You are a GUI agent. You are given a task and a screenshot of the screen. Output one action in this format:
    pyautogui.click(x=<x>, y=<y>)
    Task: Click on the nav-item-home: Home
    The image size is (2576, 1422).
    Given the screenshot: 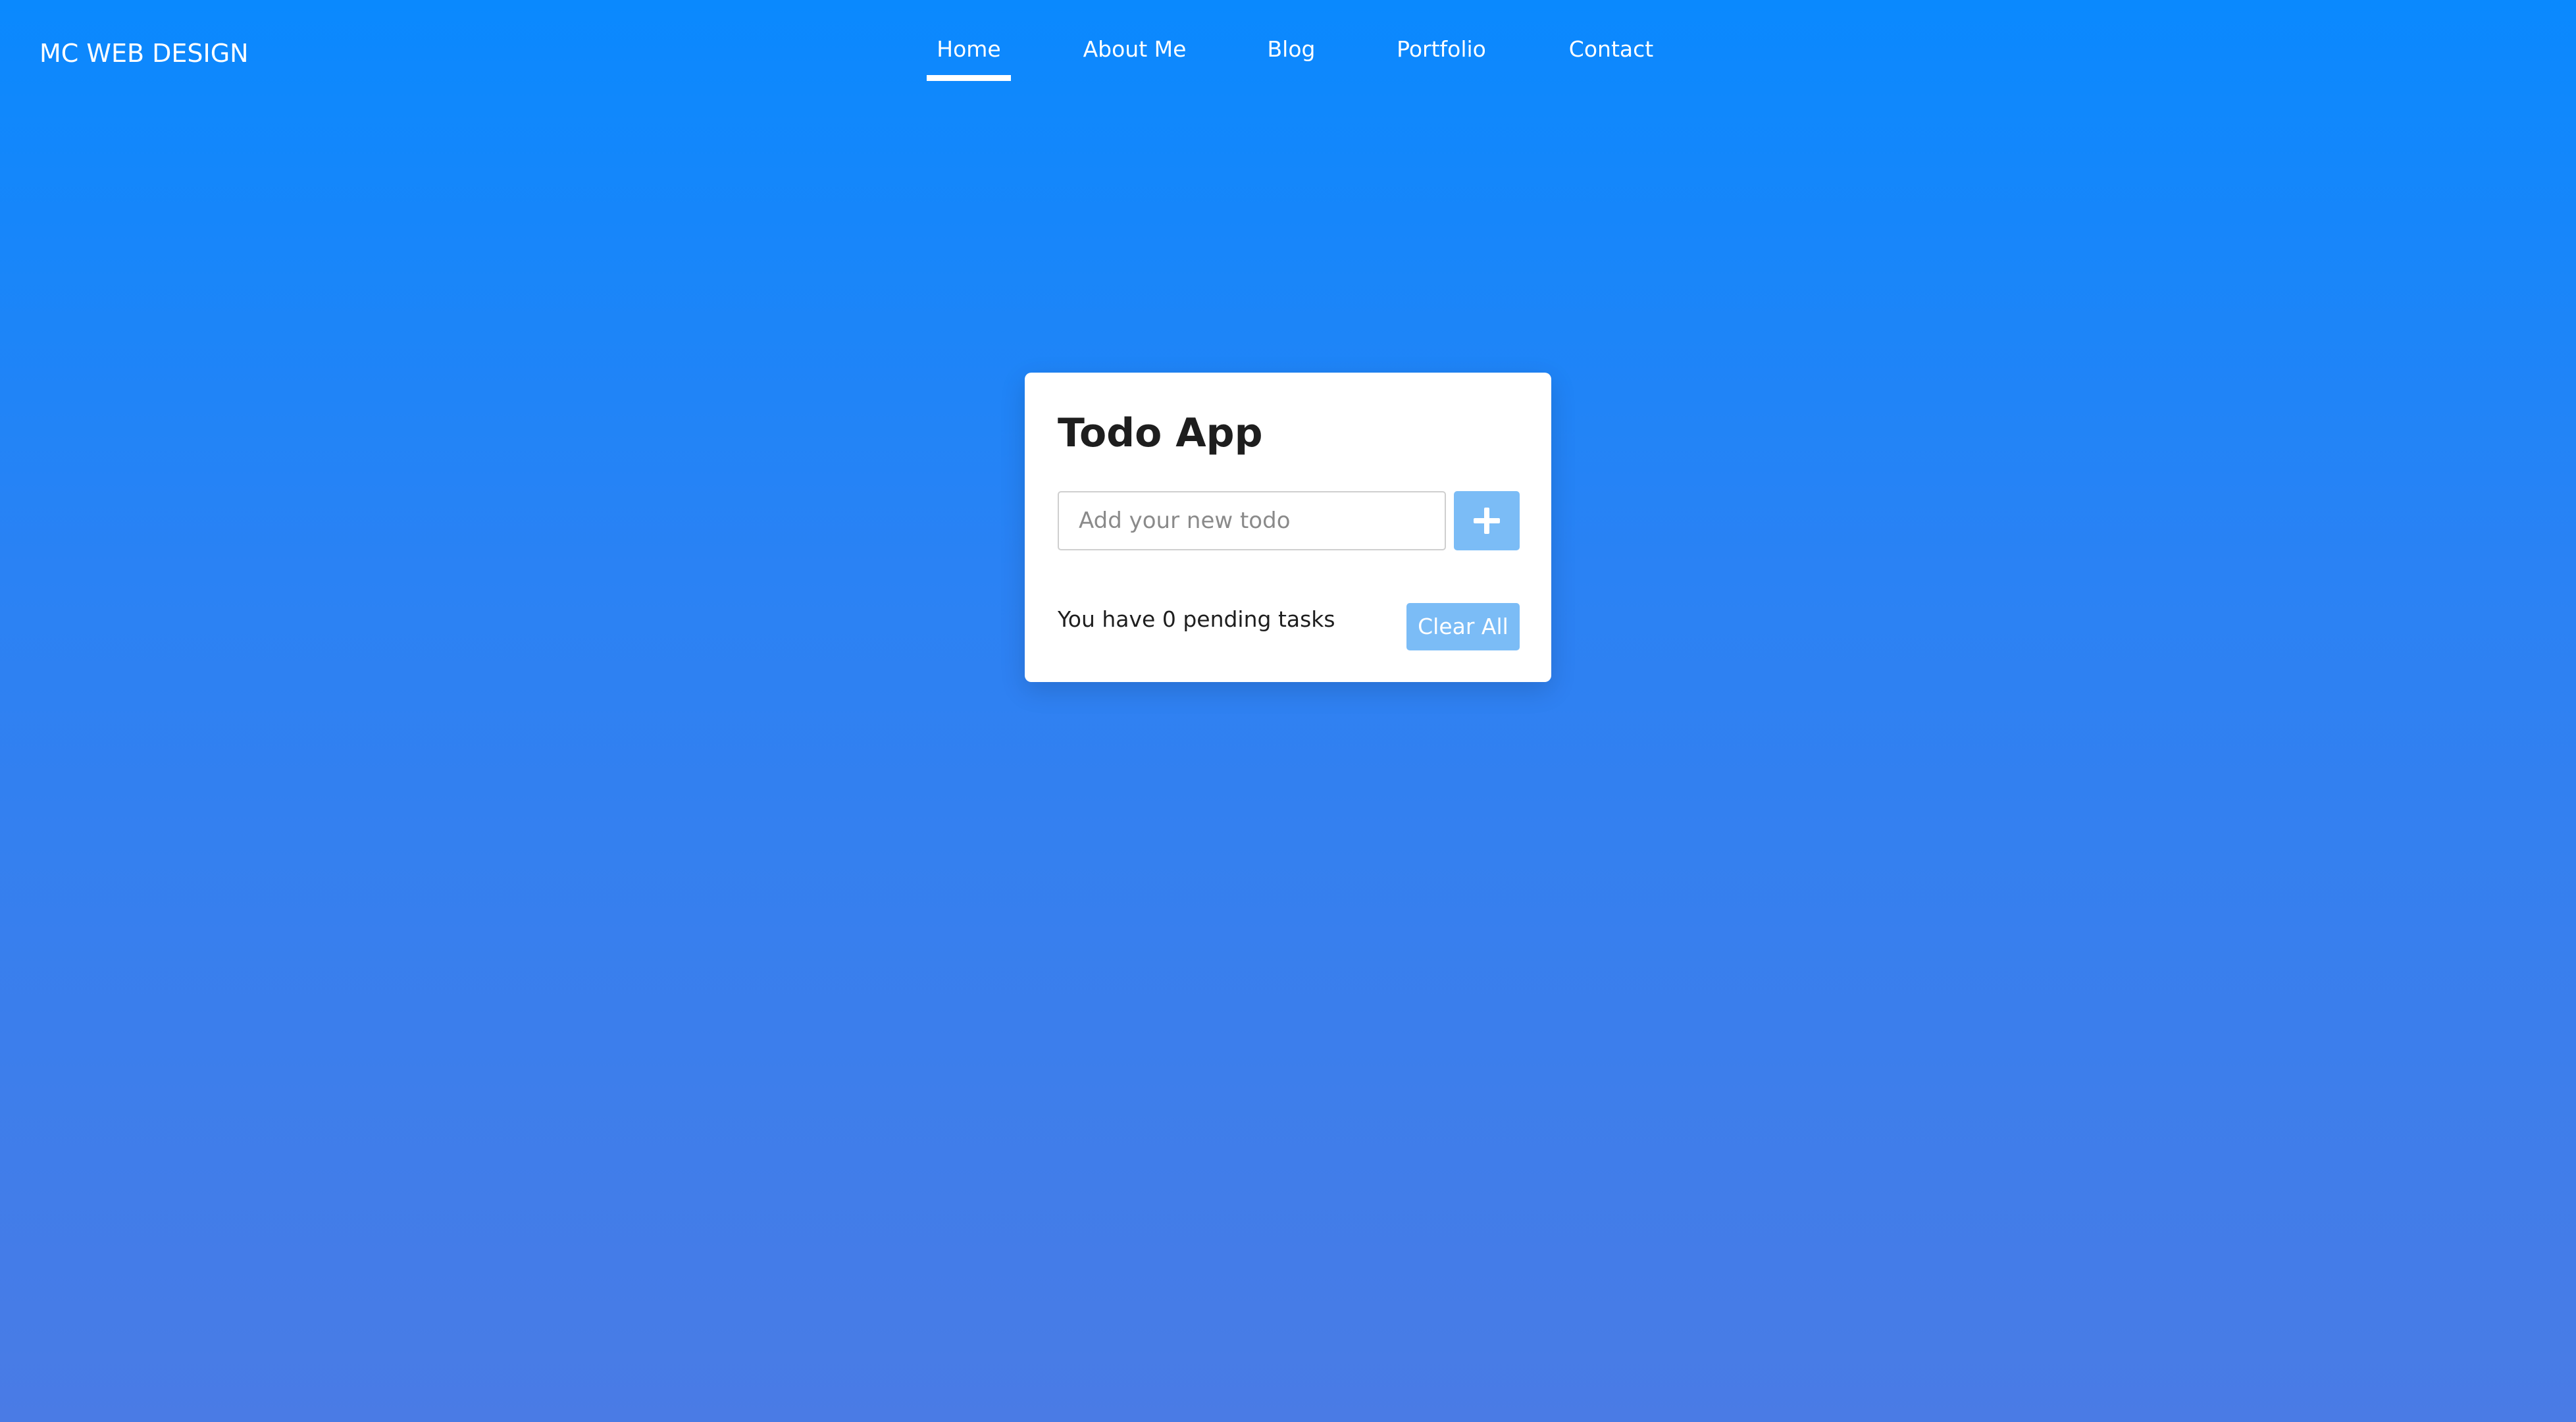 What is the action you would take?
    pyautogui.click(x=969, y=50)
    